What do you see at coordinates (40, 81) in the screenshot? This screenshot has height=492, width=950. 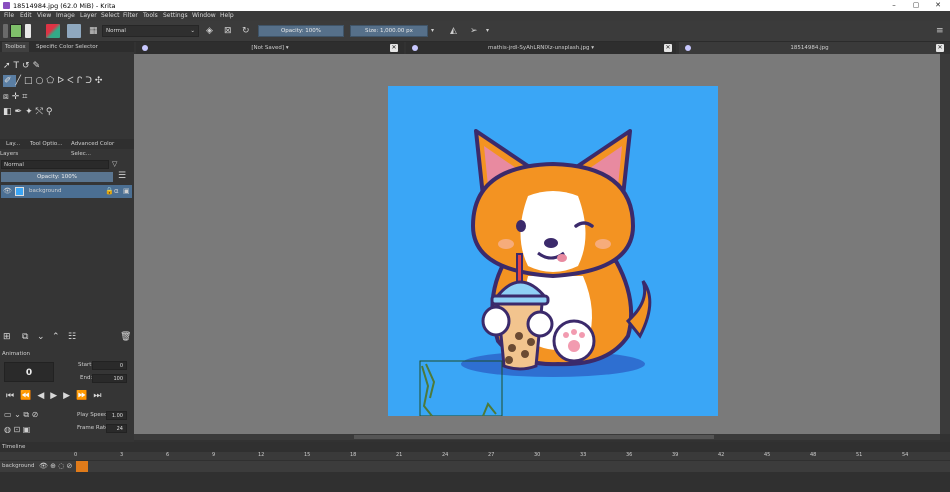 I see `ellipse-tool-icon: ○` at bounding box center [40, 81].